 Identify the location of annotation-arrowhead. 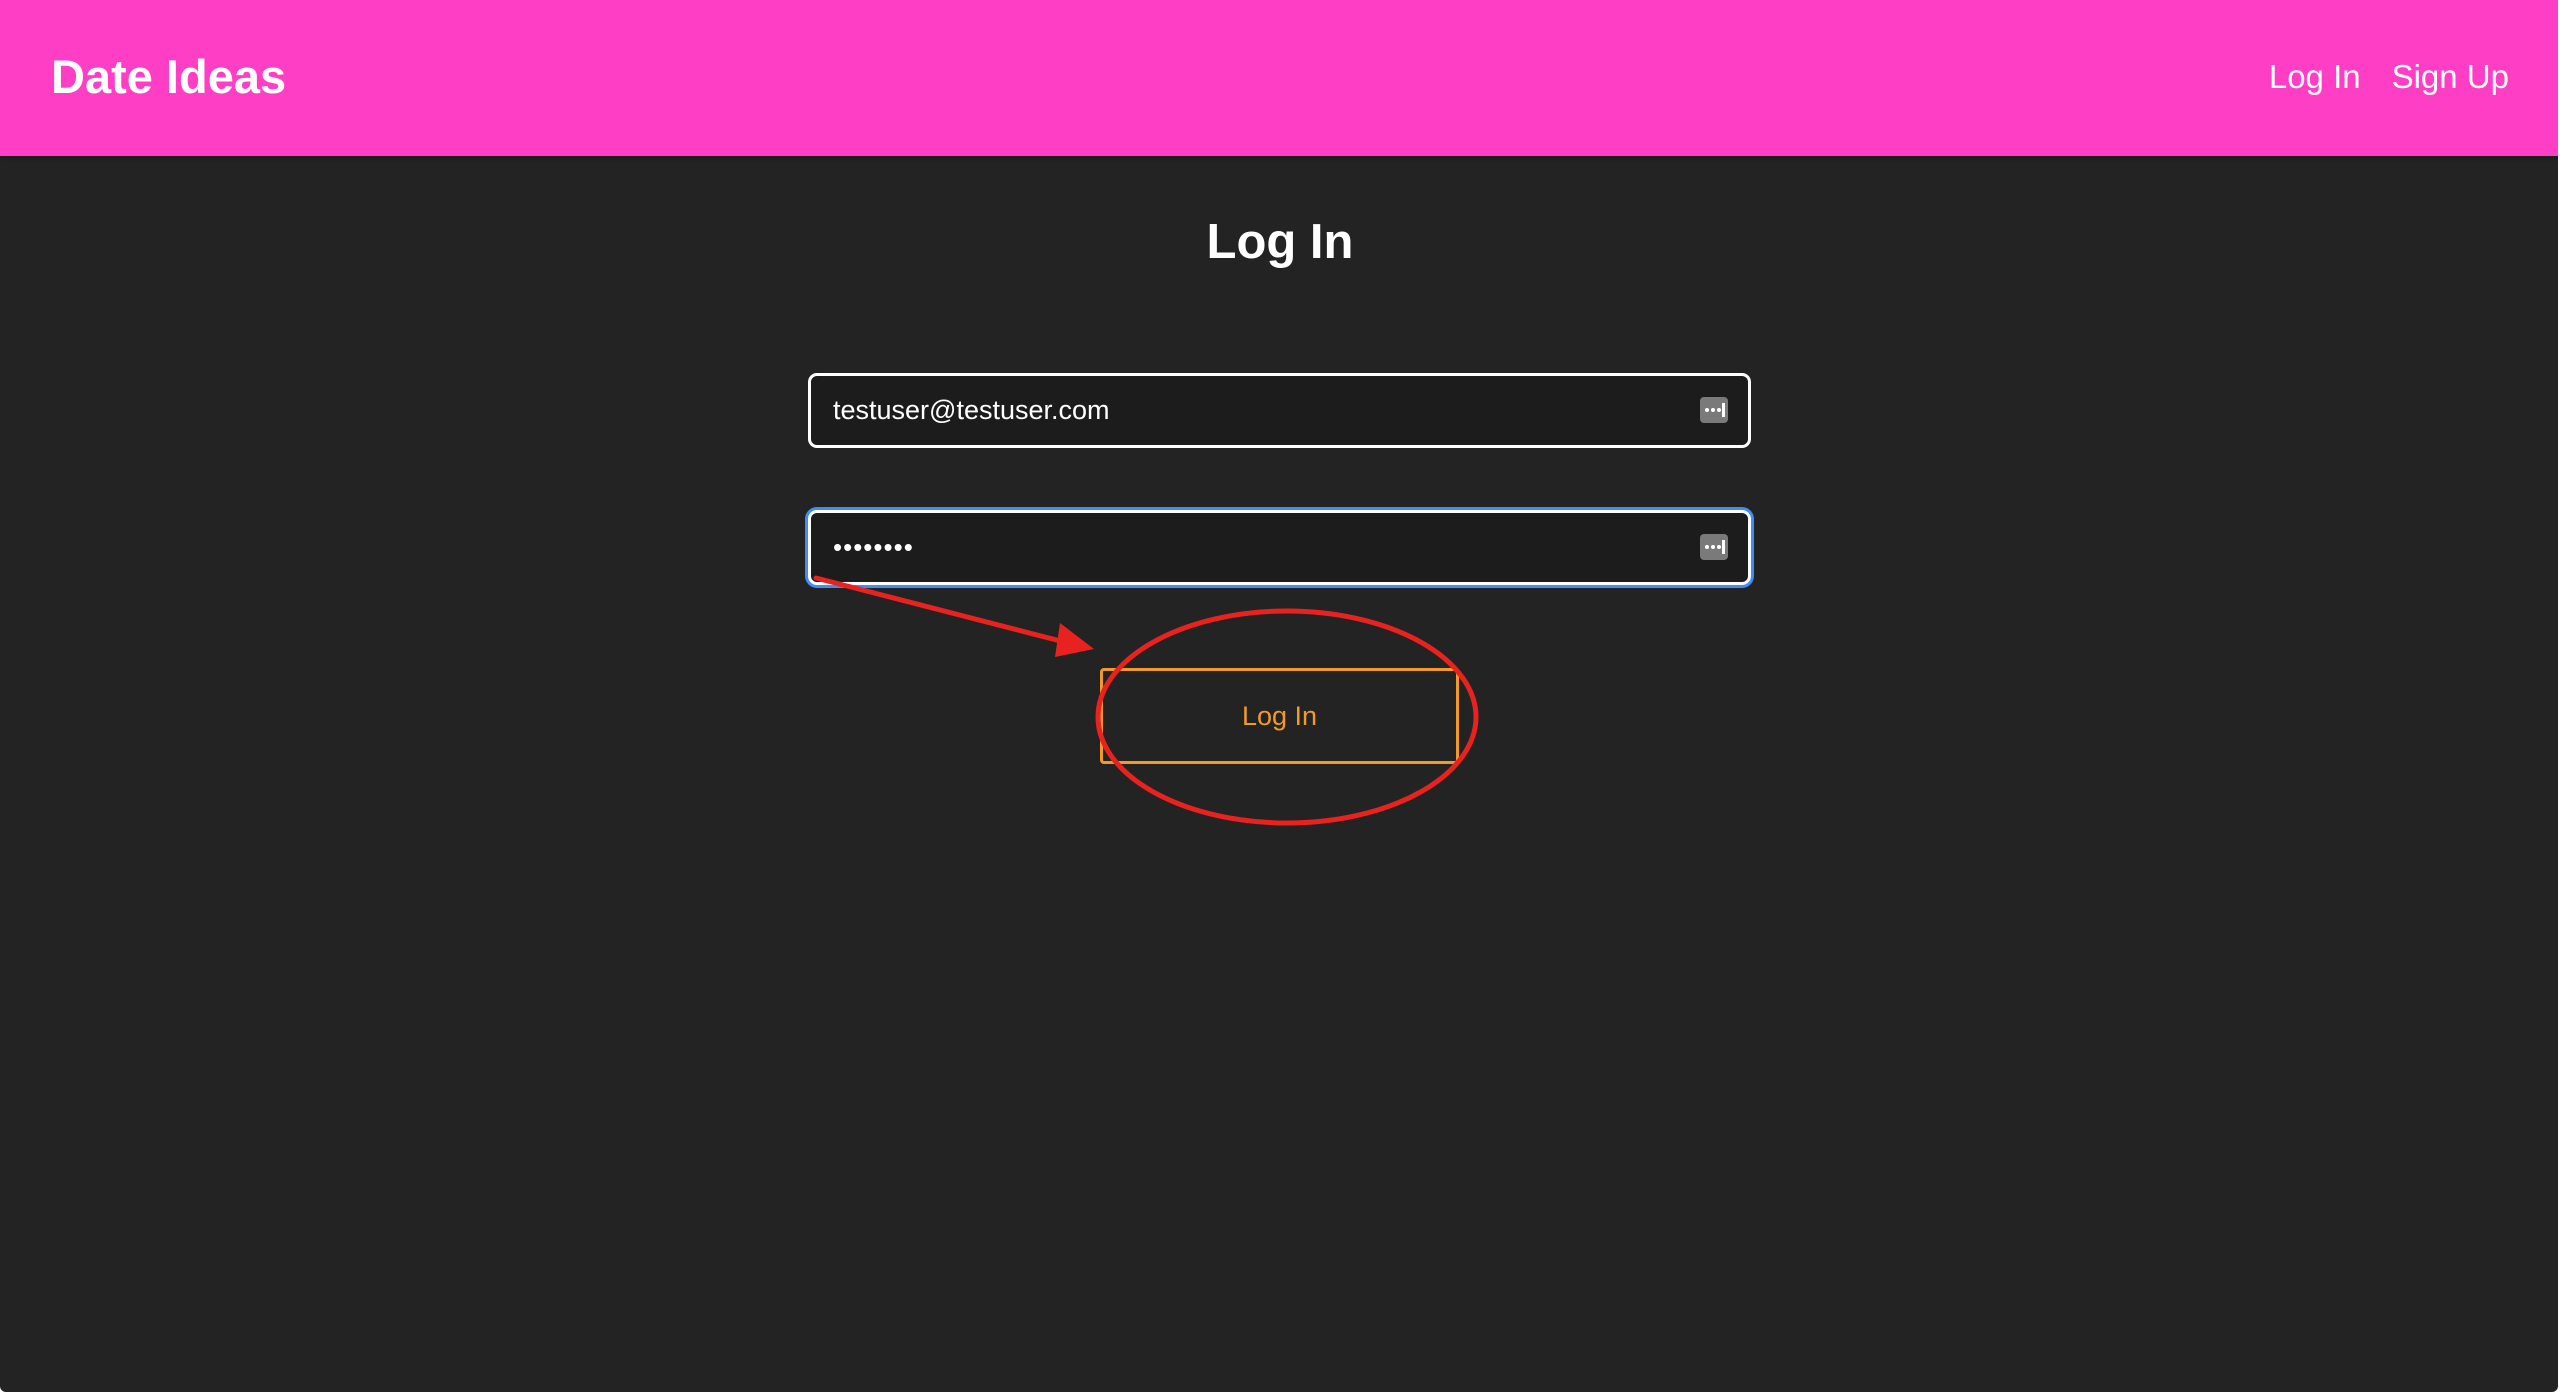
(1074, 640).